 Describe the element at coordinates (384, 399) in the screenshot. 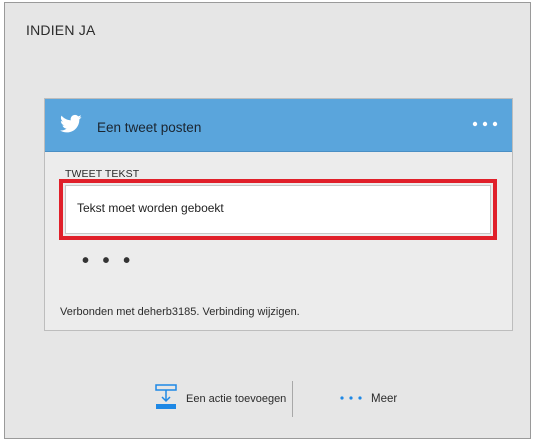

I see `more-label: Meer` at that location.